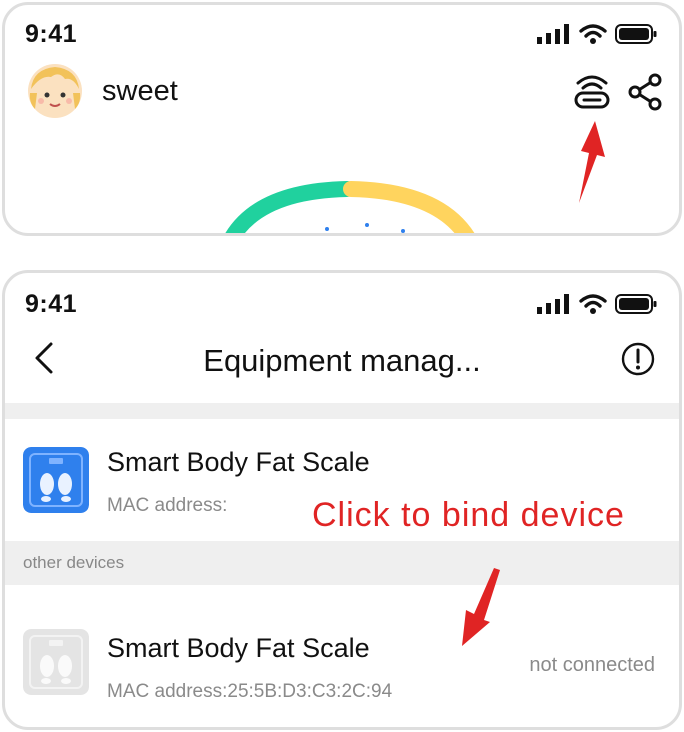  What do you see at coordinates (350, 207) in the screenshot?
I see `weight-gauge` at bounding box center [350, 207].